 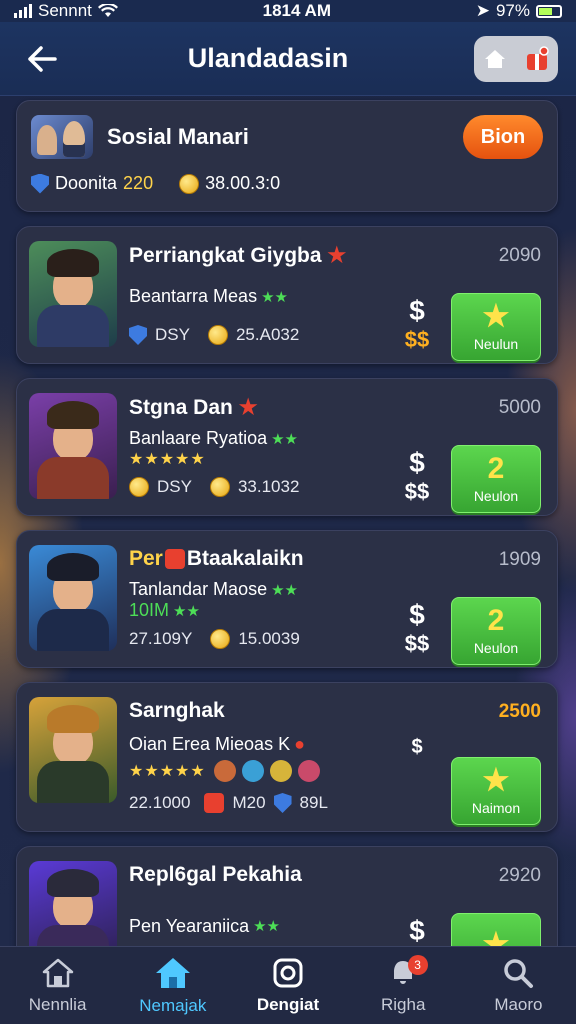 What do you see at coordinates (537, 58) in the screenshot?
I see `gift-icon` at bounding box center [537, 58].